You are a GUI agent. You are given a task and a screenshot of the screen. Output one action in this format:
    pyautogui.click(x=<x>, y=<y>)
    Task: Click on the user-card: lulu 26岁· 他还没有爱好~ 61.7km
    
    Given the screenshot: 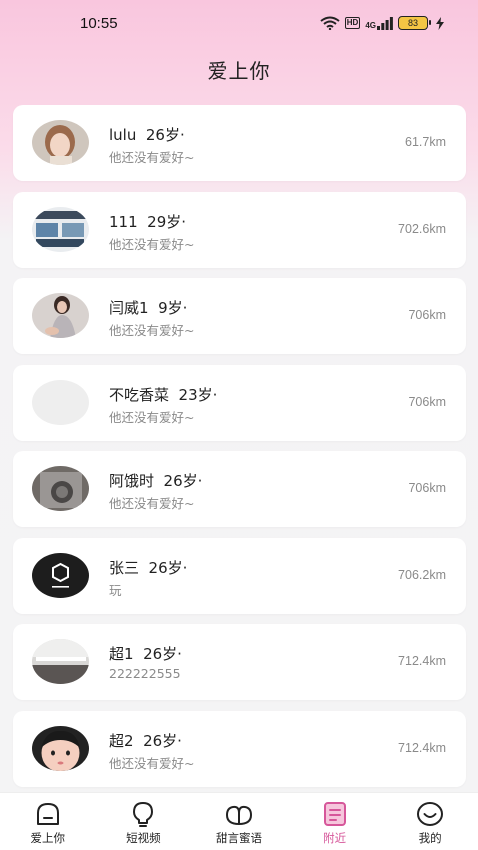 What is the action you would take?
    pyautogui.click(x=239, y=143)
    